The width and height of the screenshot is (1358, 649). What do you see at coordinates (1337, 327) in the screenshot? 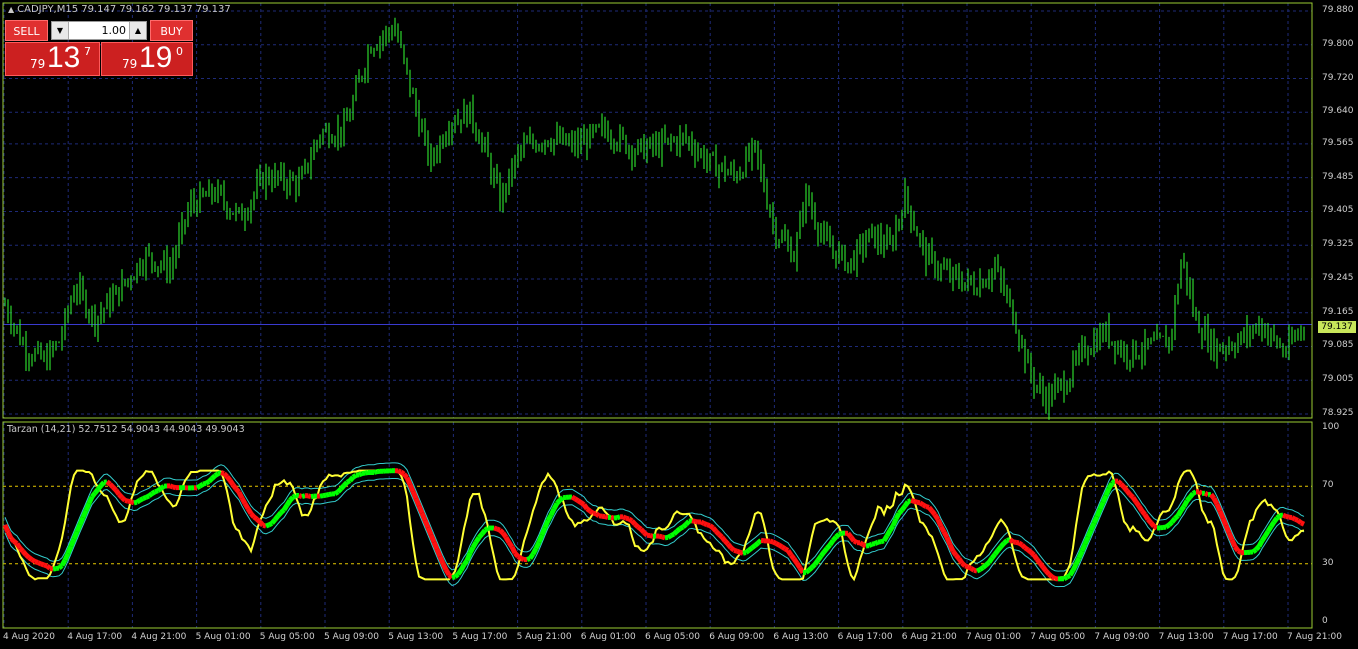
I see `current-price-label: 79.137` at bounding box center [1337, 327].